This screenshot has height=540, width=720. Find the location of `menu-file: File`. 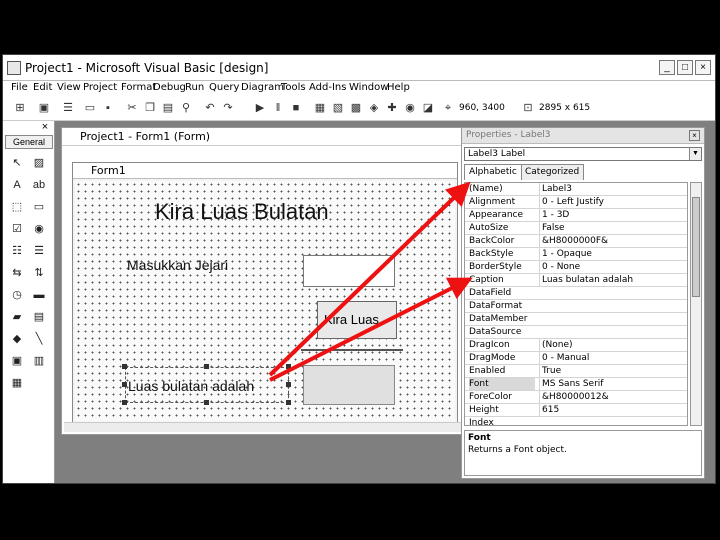

menu-file: File is located at coordinates (19, 87).